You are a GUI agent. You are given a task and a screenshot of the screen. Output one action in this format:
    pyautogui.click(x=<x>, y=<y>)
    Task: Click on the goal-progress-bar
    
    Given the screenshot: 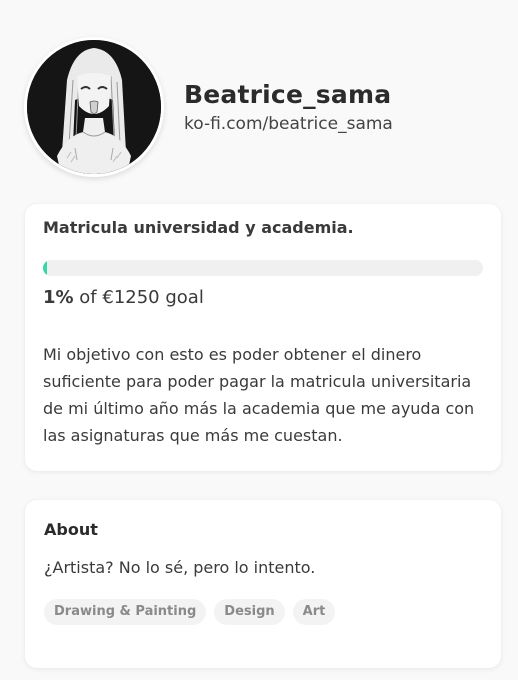 What is the action you would take?
    pyautogui.click(x=263, y=268)
    